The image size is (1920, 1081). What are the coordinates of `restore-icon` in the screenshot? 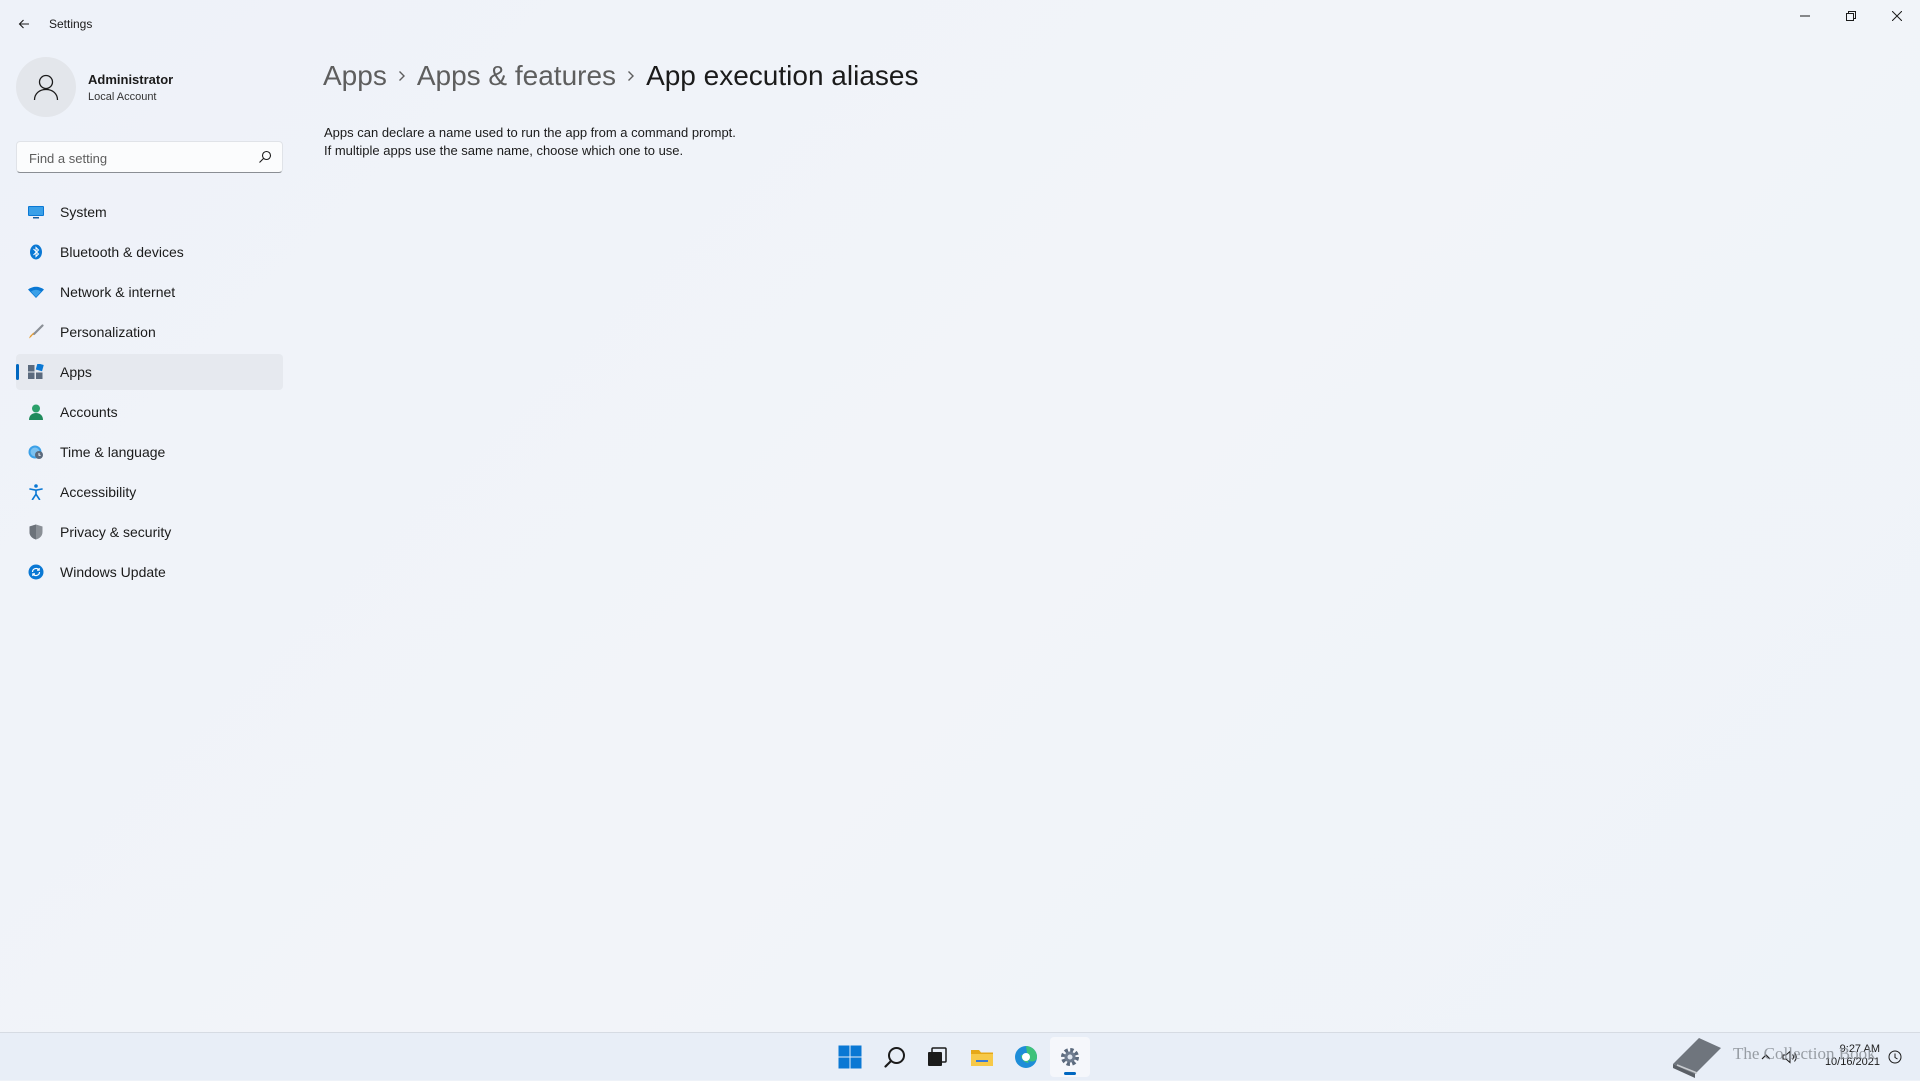 It's located at (1851, 16).